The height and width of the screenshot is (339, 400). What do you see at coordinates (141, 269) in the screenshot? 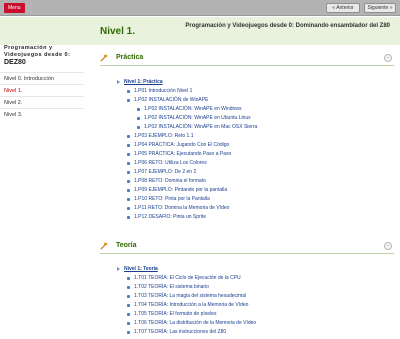
I see `tree-root-link: Nivel 1: Teoría` at bounding box center [141, 269].